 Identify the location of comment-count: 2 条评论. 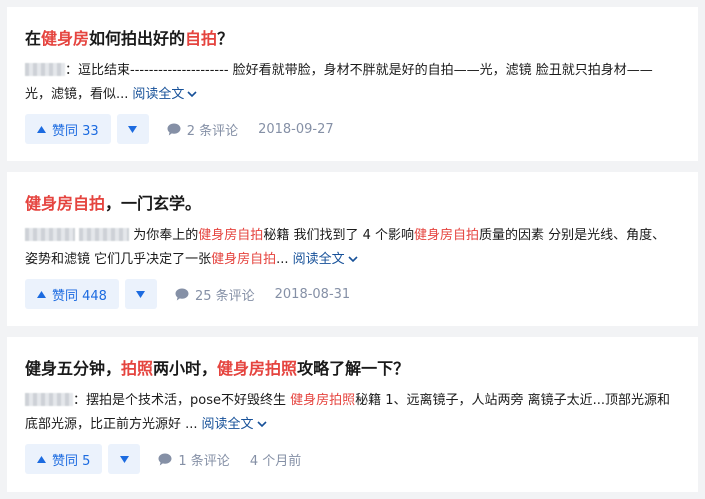
(212, 131).